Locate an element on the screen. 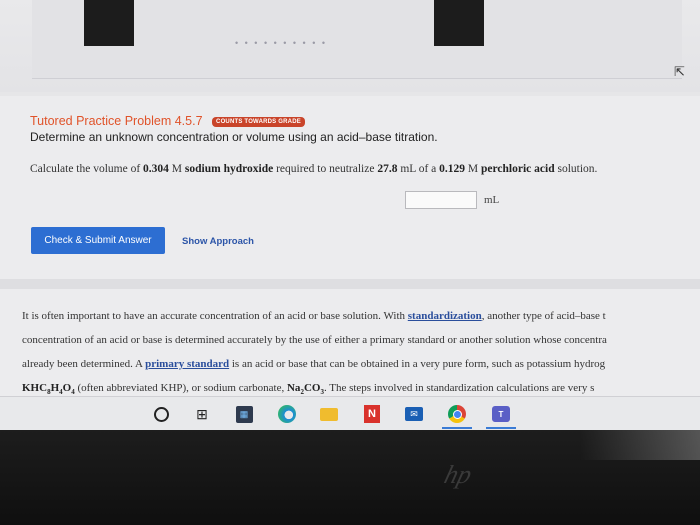 This screenshot has height=525, width=700. question-part: mL of a is located at coordinates (418, 169).